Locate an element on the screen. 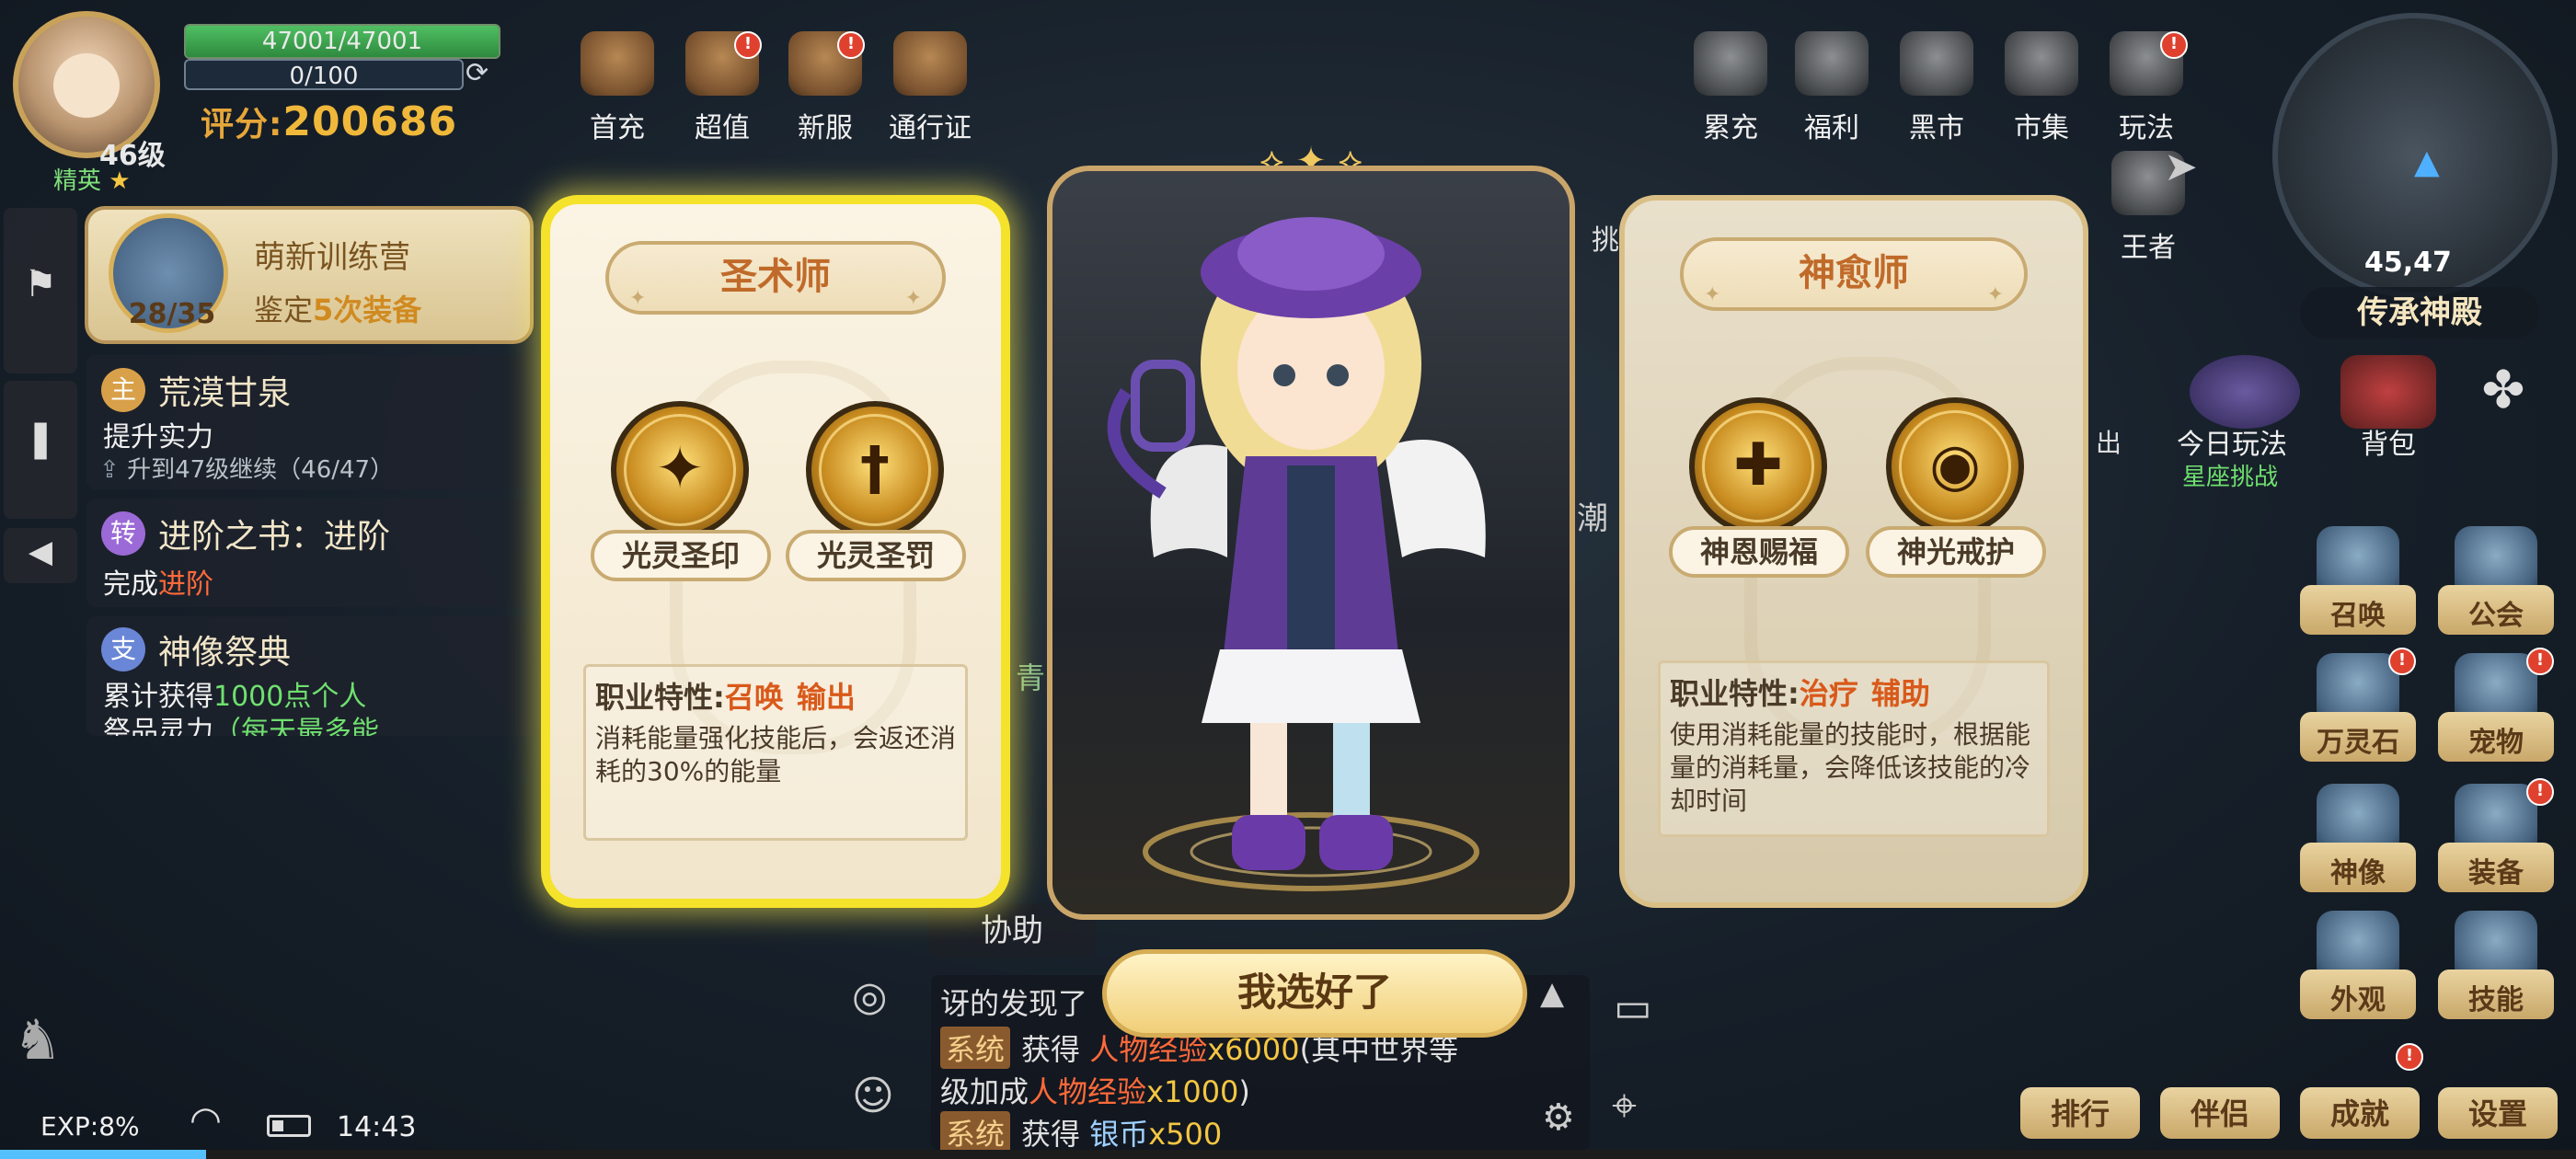 Image resolution: width=2576 pixels, height=1159 pixels. cumulative-charge-button: 累充 is located at coordinates (1730, 87).